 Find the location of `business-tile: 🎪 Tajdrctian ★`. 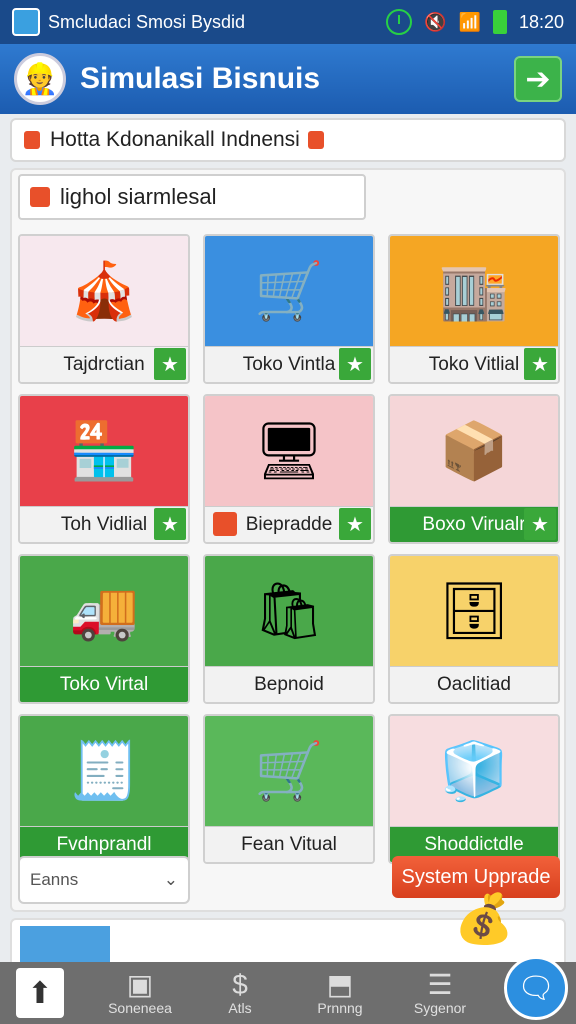

business-tile: 🎪 Tajdrctian ★ is located at coordinates (104, 309).